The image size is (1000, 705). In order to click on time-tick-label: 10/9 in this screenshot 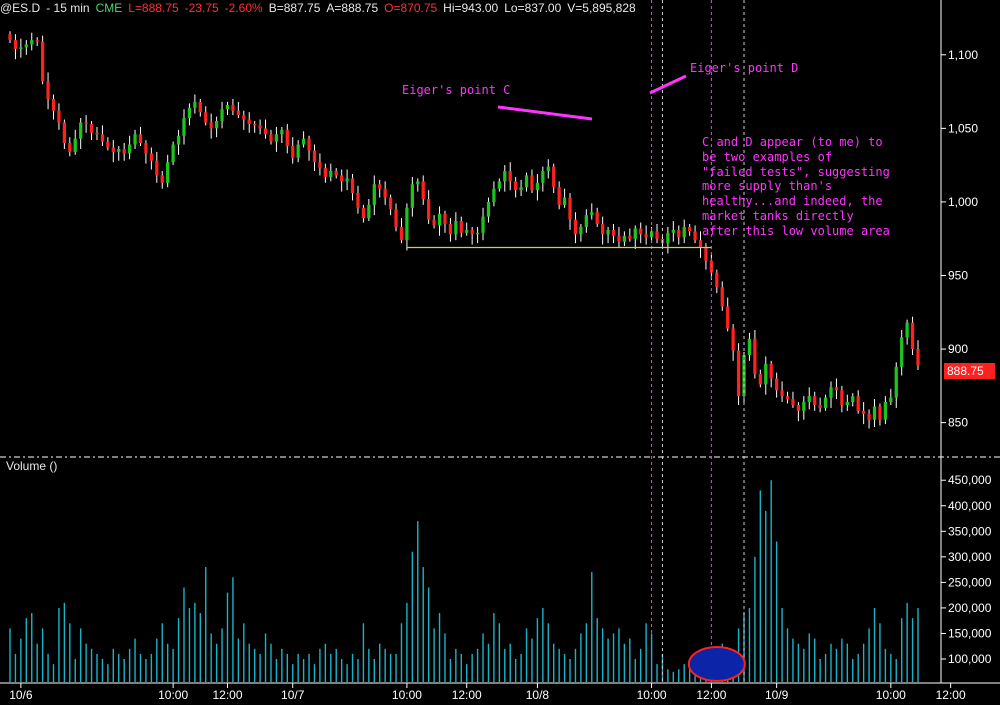, I will do `click(777, 695)`.